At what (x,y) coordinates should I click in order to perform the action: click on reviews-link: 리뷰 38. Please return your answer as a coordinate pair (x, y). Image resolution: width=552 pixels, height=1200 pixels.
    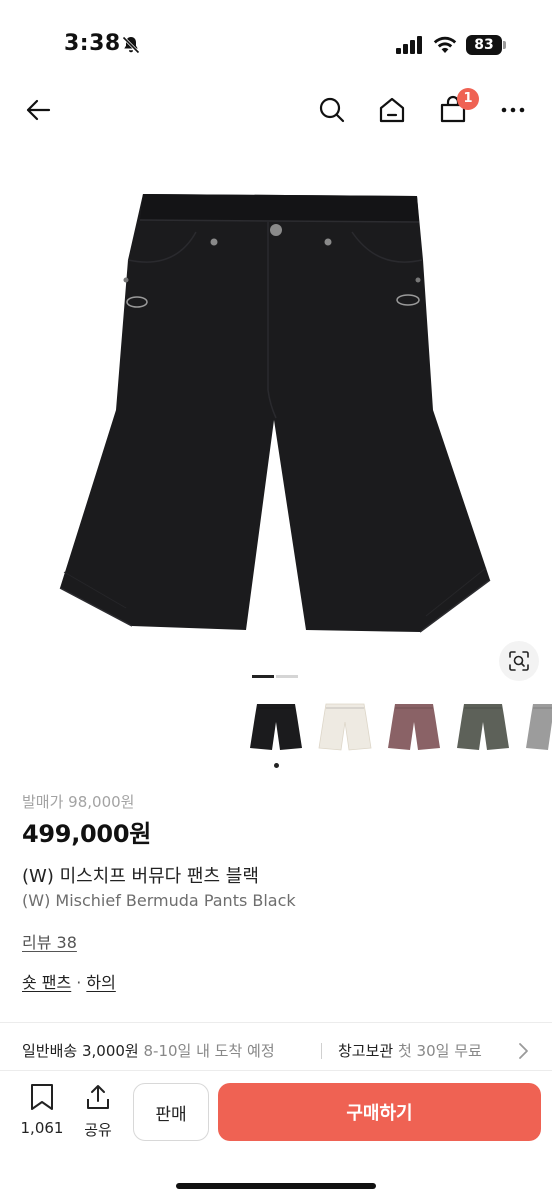
    Looking at the image, I should click on (49, 941).